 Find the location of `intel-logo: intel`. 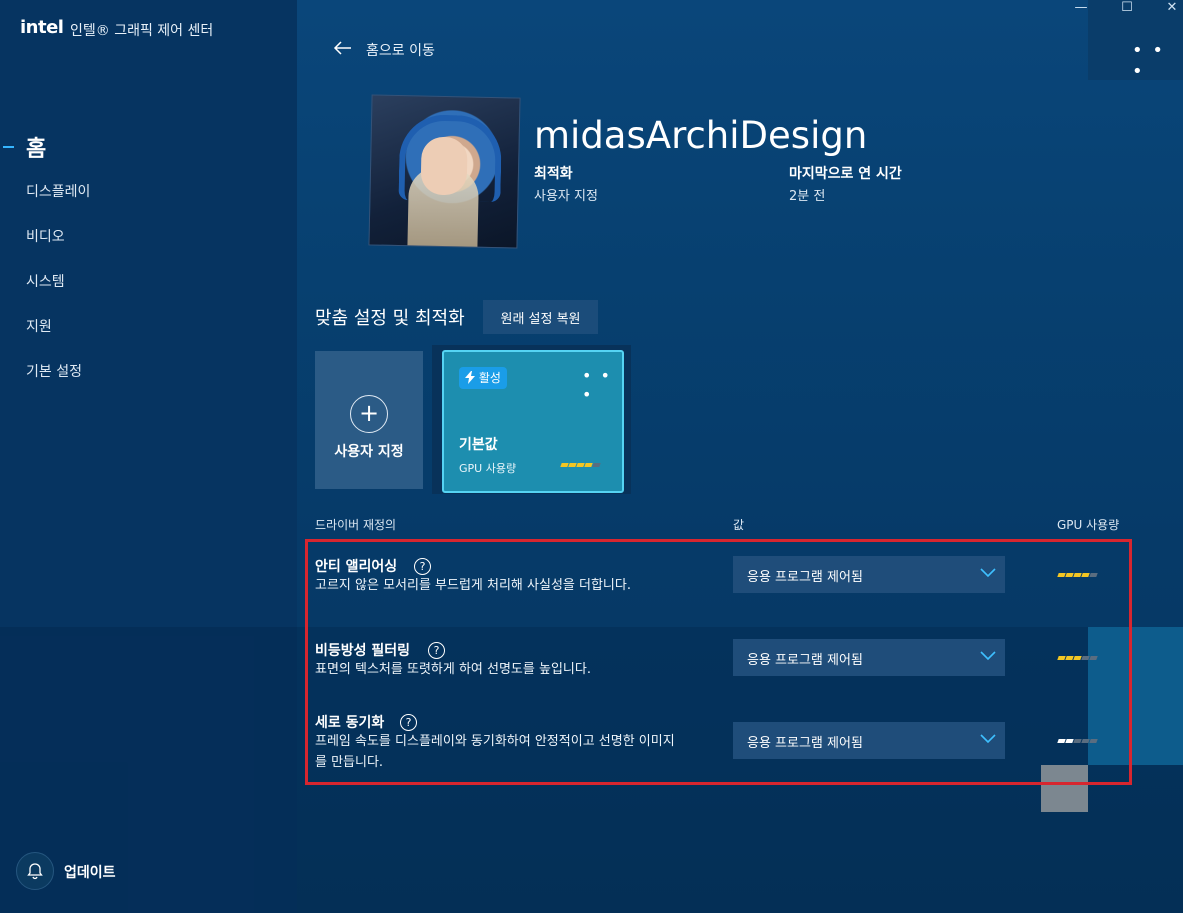

intel-logo: intel is located at coordinates (42, 27).